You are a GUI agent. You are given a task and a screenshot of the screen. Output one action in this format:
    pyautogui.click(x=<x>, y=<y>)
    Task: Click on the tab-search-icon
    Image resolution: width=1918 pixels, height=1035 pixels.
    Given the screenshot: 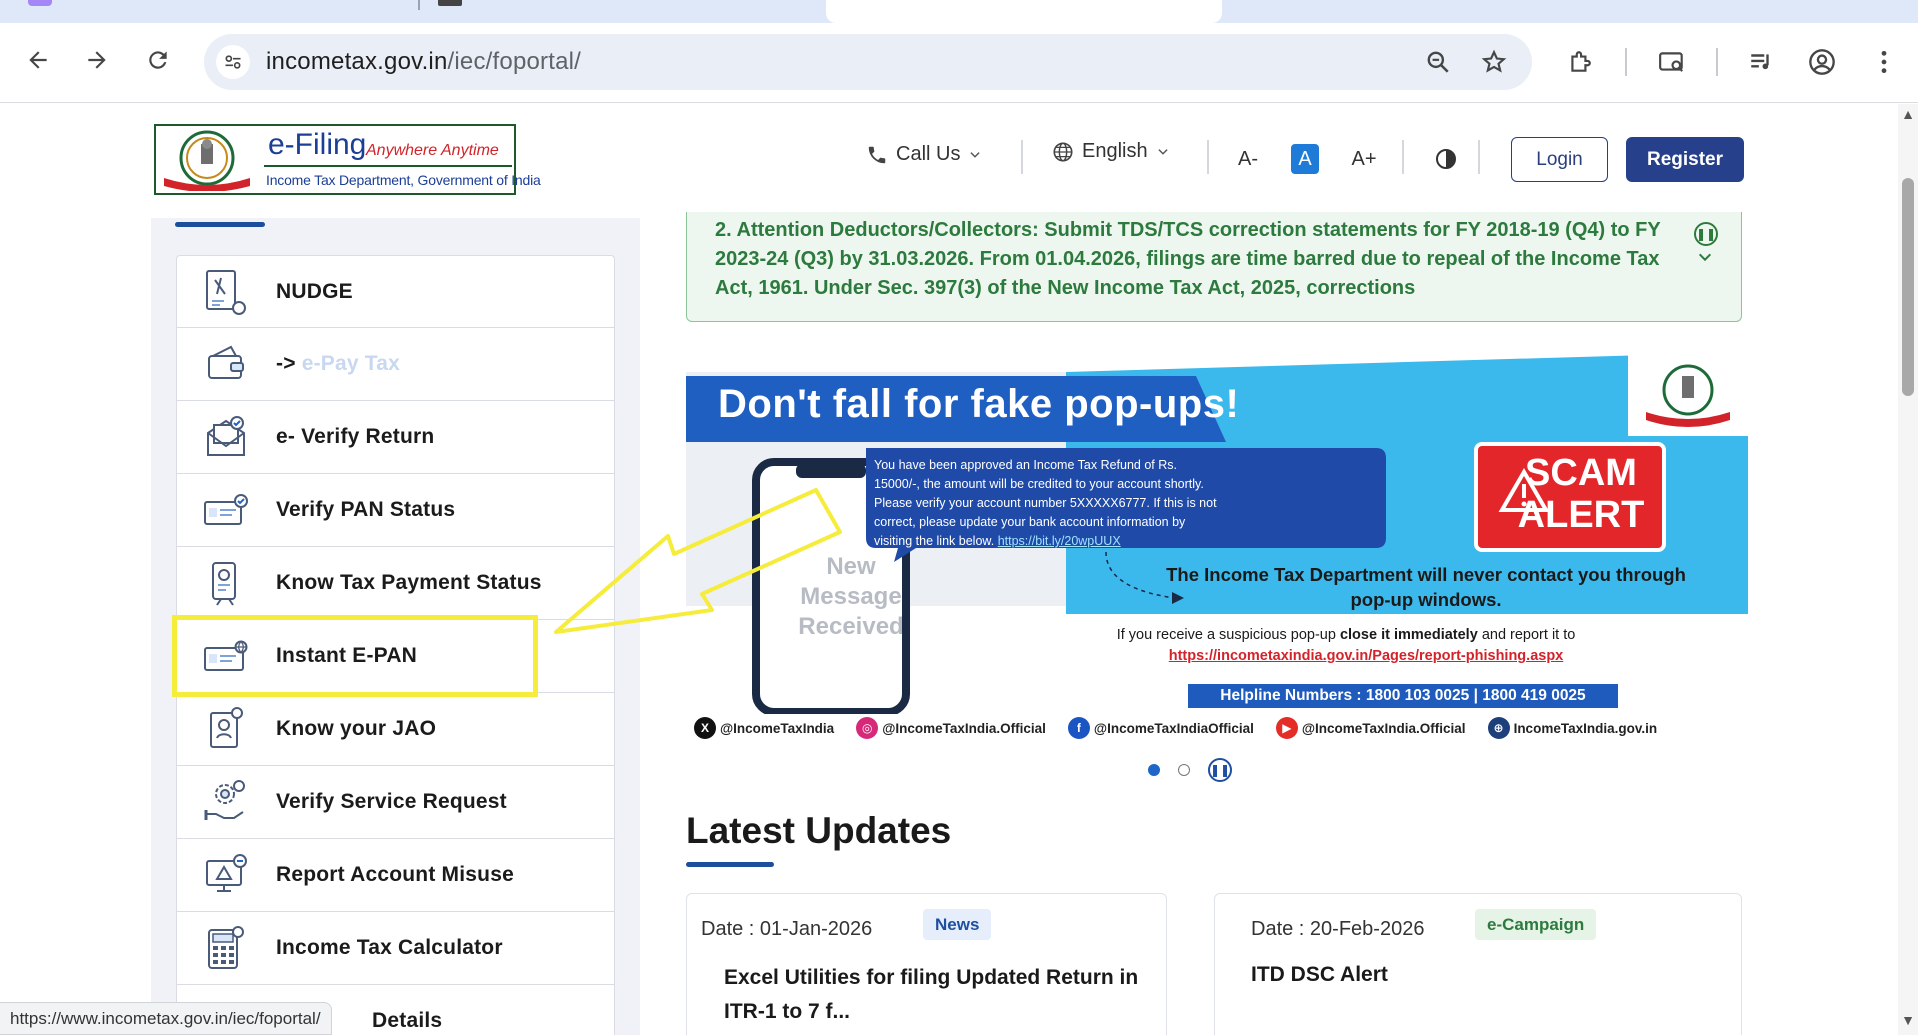 What is the action you would take?
    pyautogui.click(x=1672, y=62)
    